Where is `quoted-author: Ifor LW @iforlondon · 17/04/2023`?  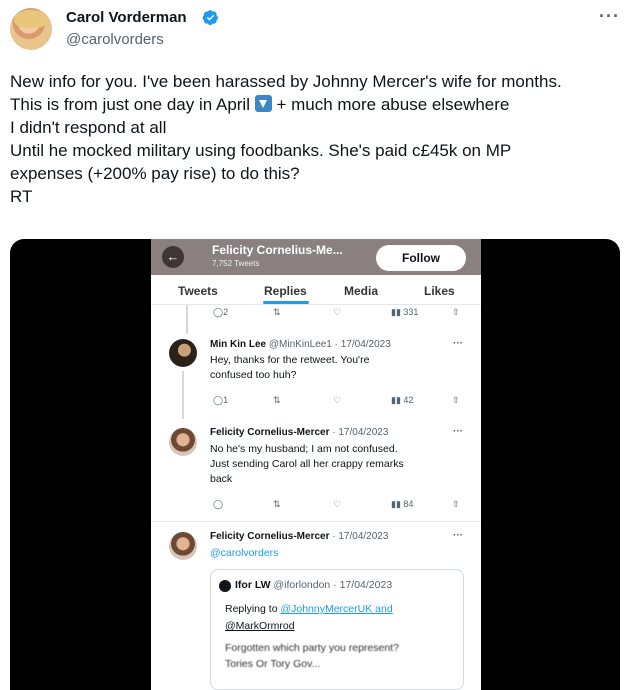 quoted-author: Ifor LW @iforlondon · 17/04/2023 is located at coordinates (314, 585).